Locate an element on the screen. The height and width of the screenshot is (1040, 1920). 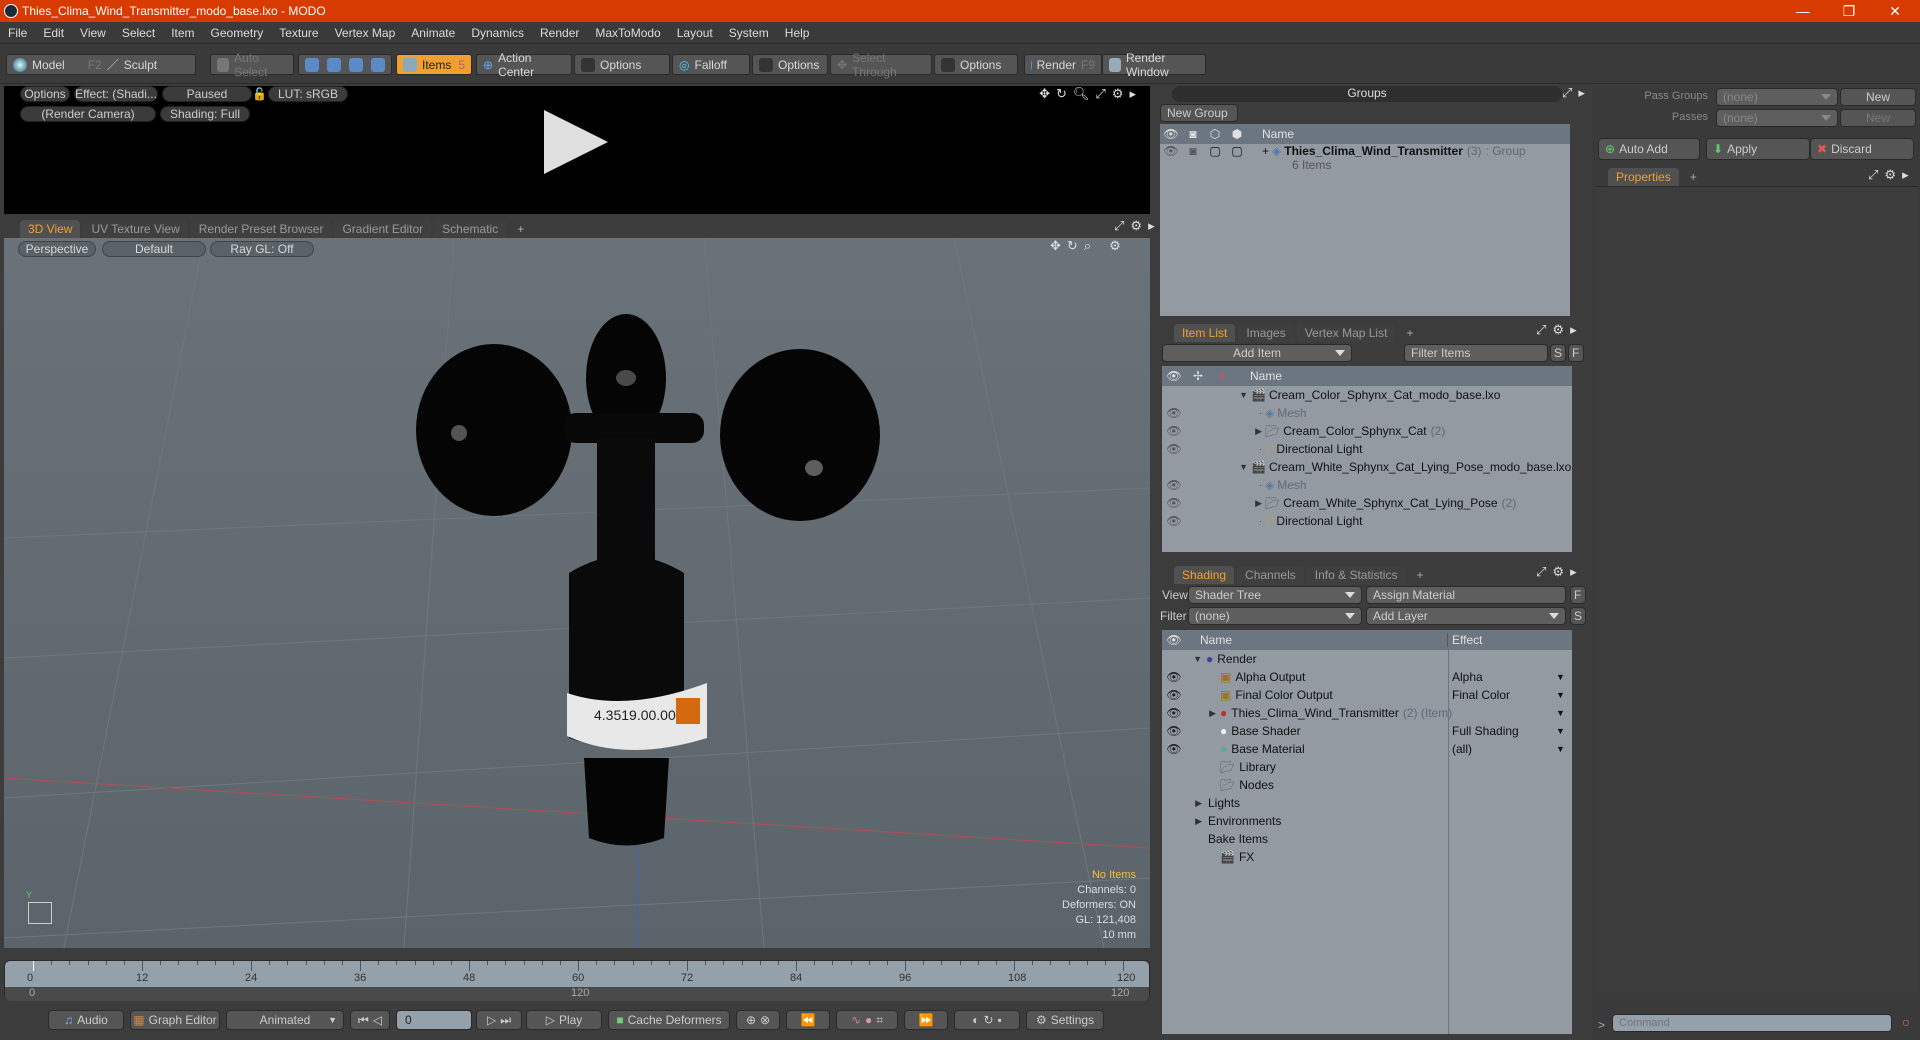
tab-item-list: Item List is located at coordinates (1205, 333).